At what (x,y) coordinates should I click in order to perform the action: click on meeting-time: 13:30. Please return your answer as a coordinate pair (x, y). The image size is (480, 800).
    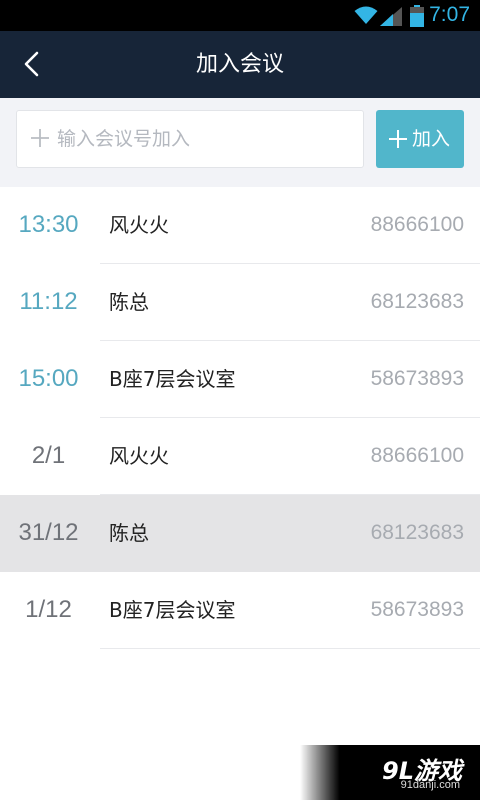
    Looking at the image, I should click on (48, 224).